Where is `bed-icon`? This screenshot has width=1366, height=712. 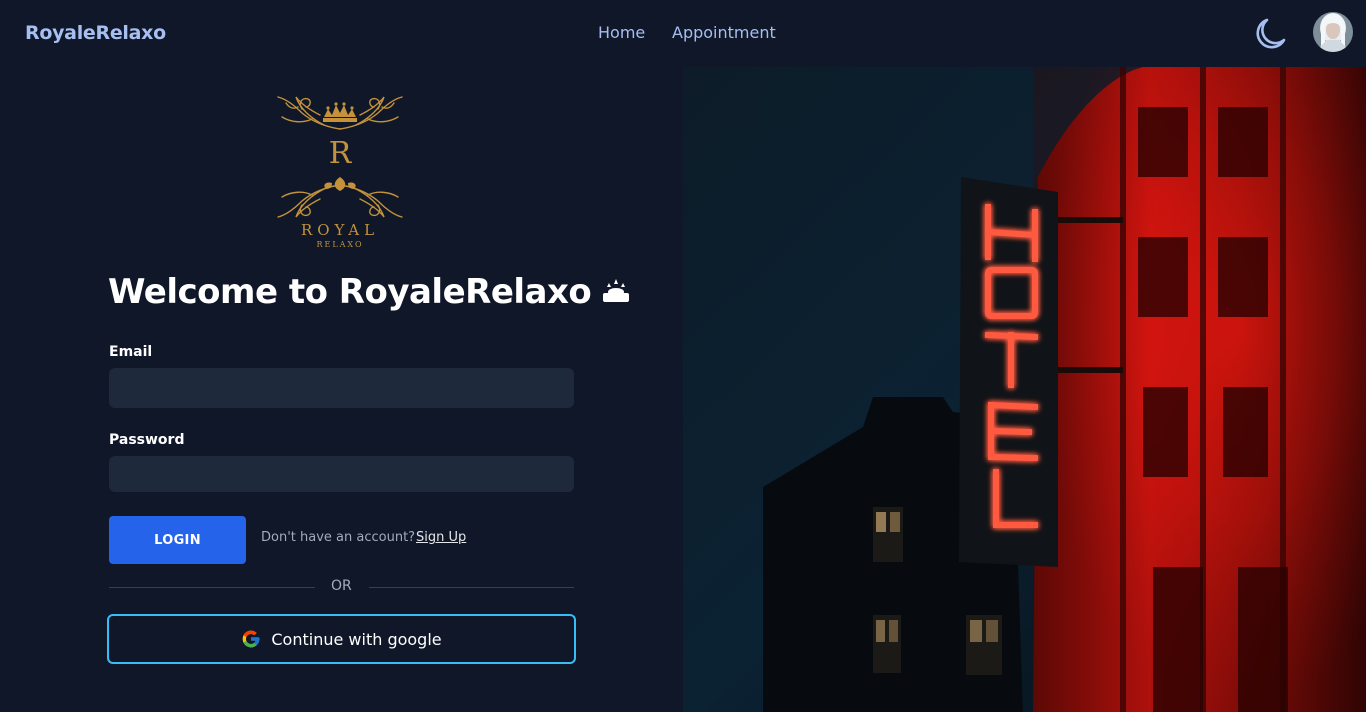
bed-icon is located at coordinates (616, 294).